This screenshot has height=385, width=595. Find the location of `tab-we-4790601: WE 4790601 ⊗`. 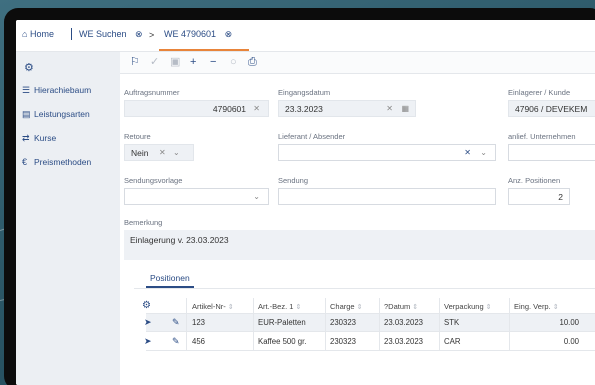

tab-we-4790601: WE 4790601 ⊗ is located at coordinates (198, 34).